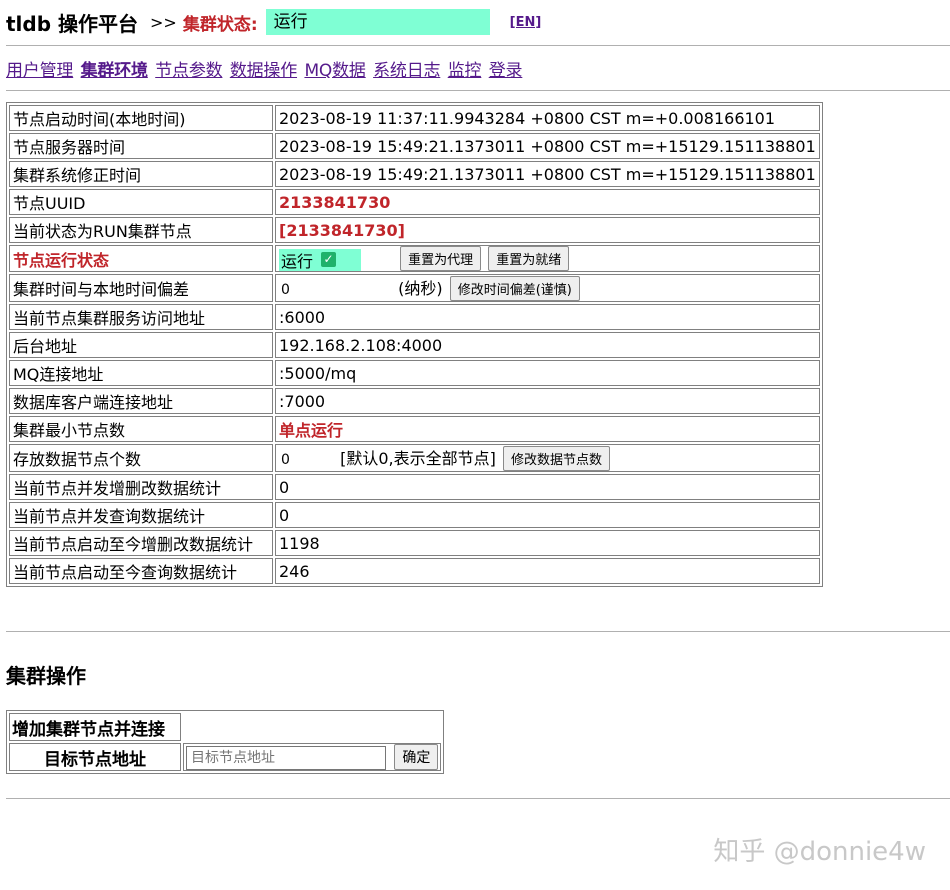 This screenshot has height=890, width=950. Describe the element at coordinates (418, 458) in the screenshot. I see `data-nodes-hint: [默认0,表示全部节点]` at that location.